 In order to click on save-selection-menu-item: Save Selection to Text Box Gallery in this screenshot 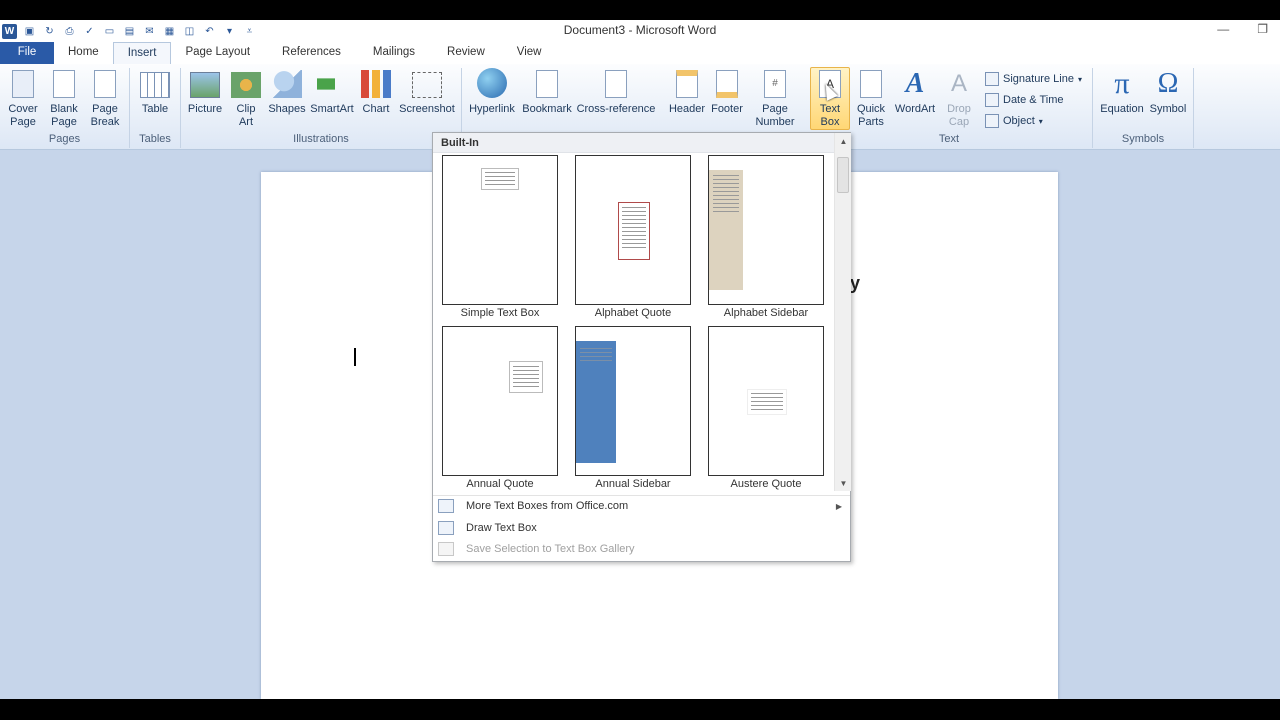, I will do `click(641, 548)`.